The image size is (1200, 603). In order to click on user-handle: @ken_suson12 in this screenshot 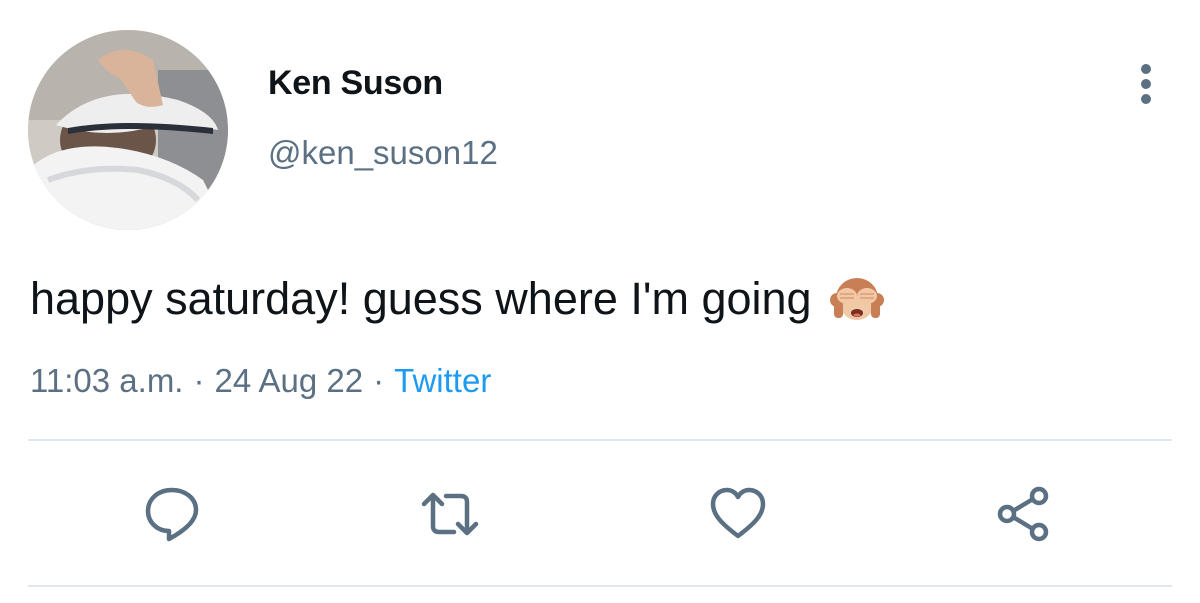, I will do `click(383, 153)`.